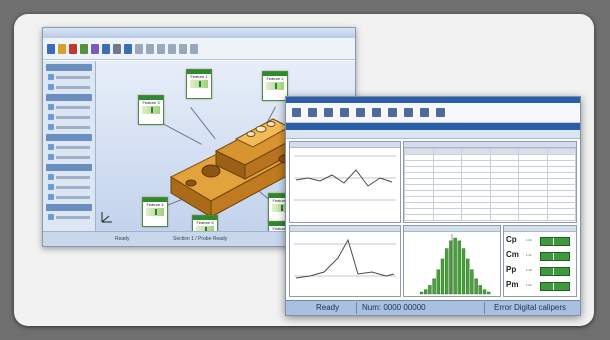 The height and width of the screenshot is (340, 610). What do you see at coordinates (538, 241) in the screenshot?
I see `capability-gauge: Cp 1.24` at bounding box center [538, 241].